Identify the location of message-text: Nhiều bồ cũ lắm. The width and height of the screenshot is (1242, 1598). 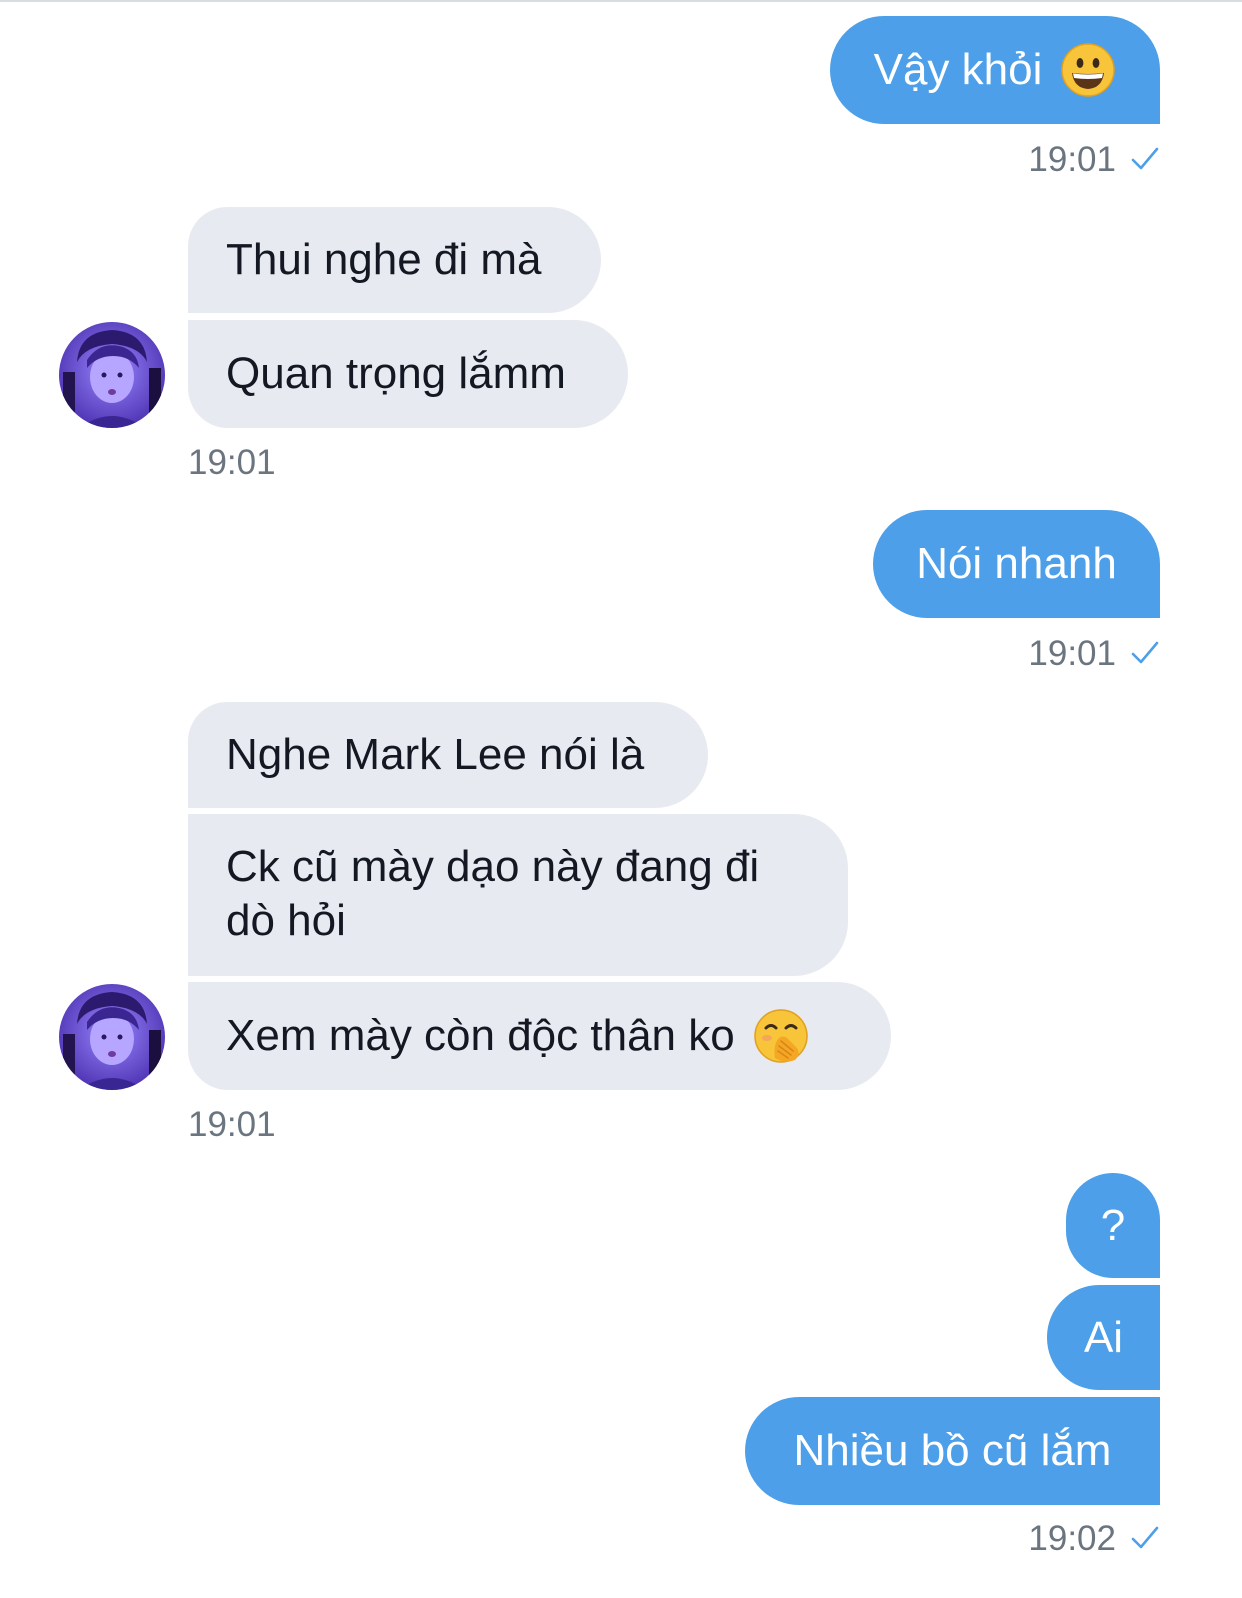
(952, 1450).